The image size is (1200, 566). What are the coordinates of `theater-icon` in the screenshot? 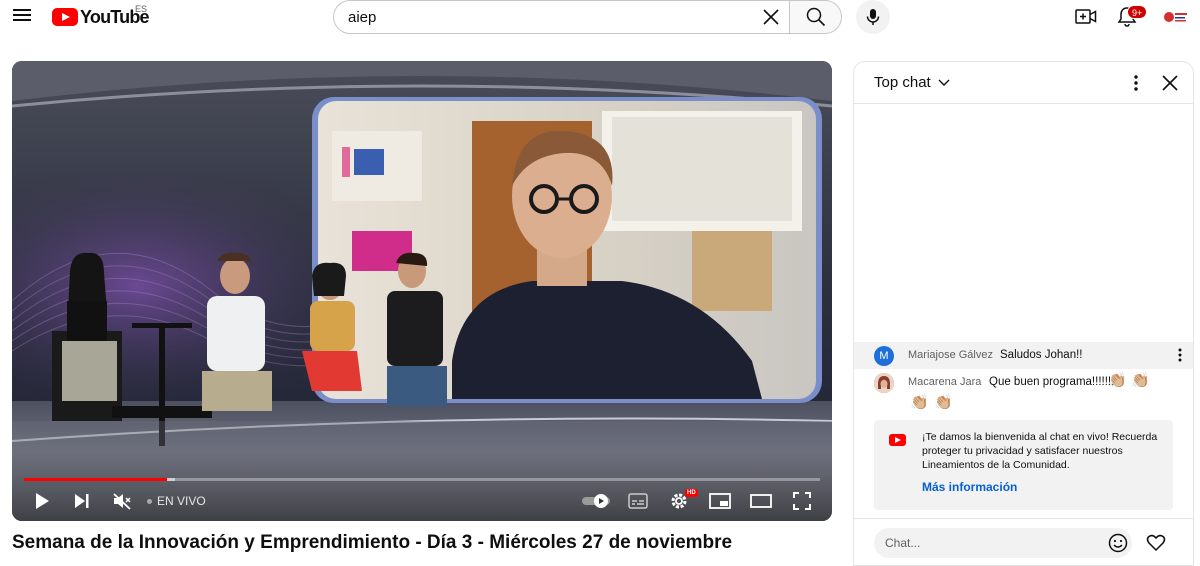 It's located at (761, 501).